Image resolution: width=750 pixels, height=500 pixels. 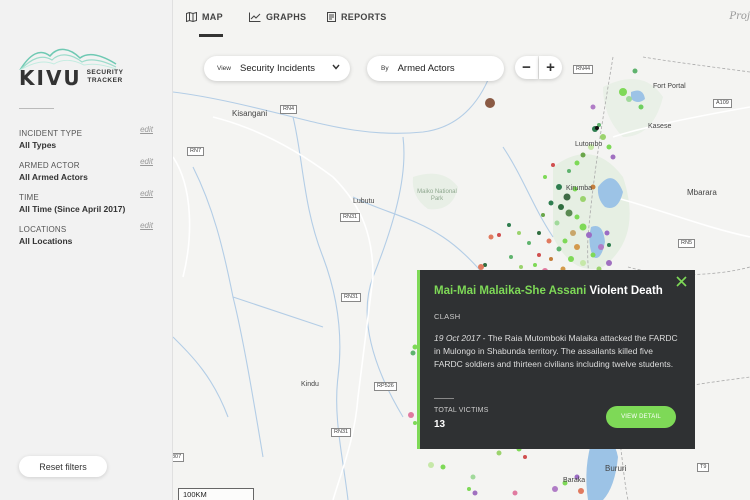 I want to click on road-label: A109, so click(x=722, y=103).